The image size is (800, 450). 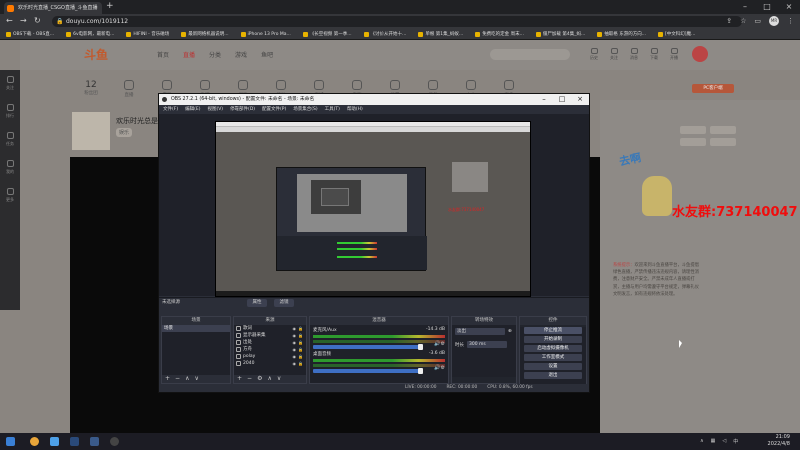 What do you see at coordinates (553, 330) in the screenshot?
I see `control-button: 停止推流` at bounding box center [553, 330].